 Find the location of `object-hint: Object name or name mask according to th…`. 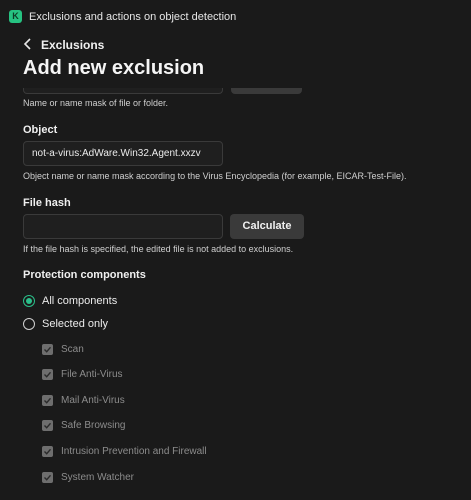

object-hint: Object name or name mask according to th… is located at coordinates (215, 176).